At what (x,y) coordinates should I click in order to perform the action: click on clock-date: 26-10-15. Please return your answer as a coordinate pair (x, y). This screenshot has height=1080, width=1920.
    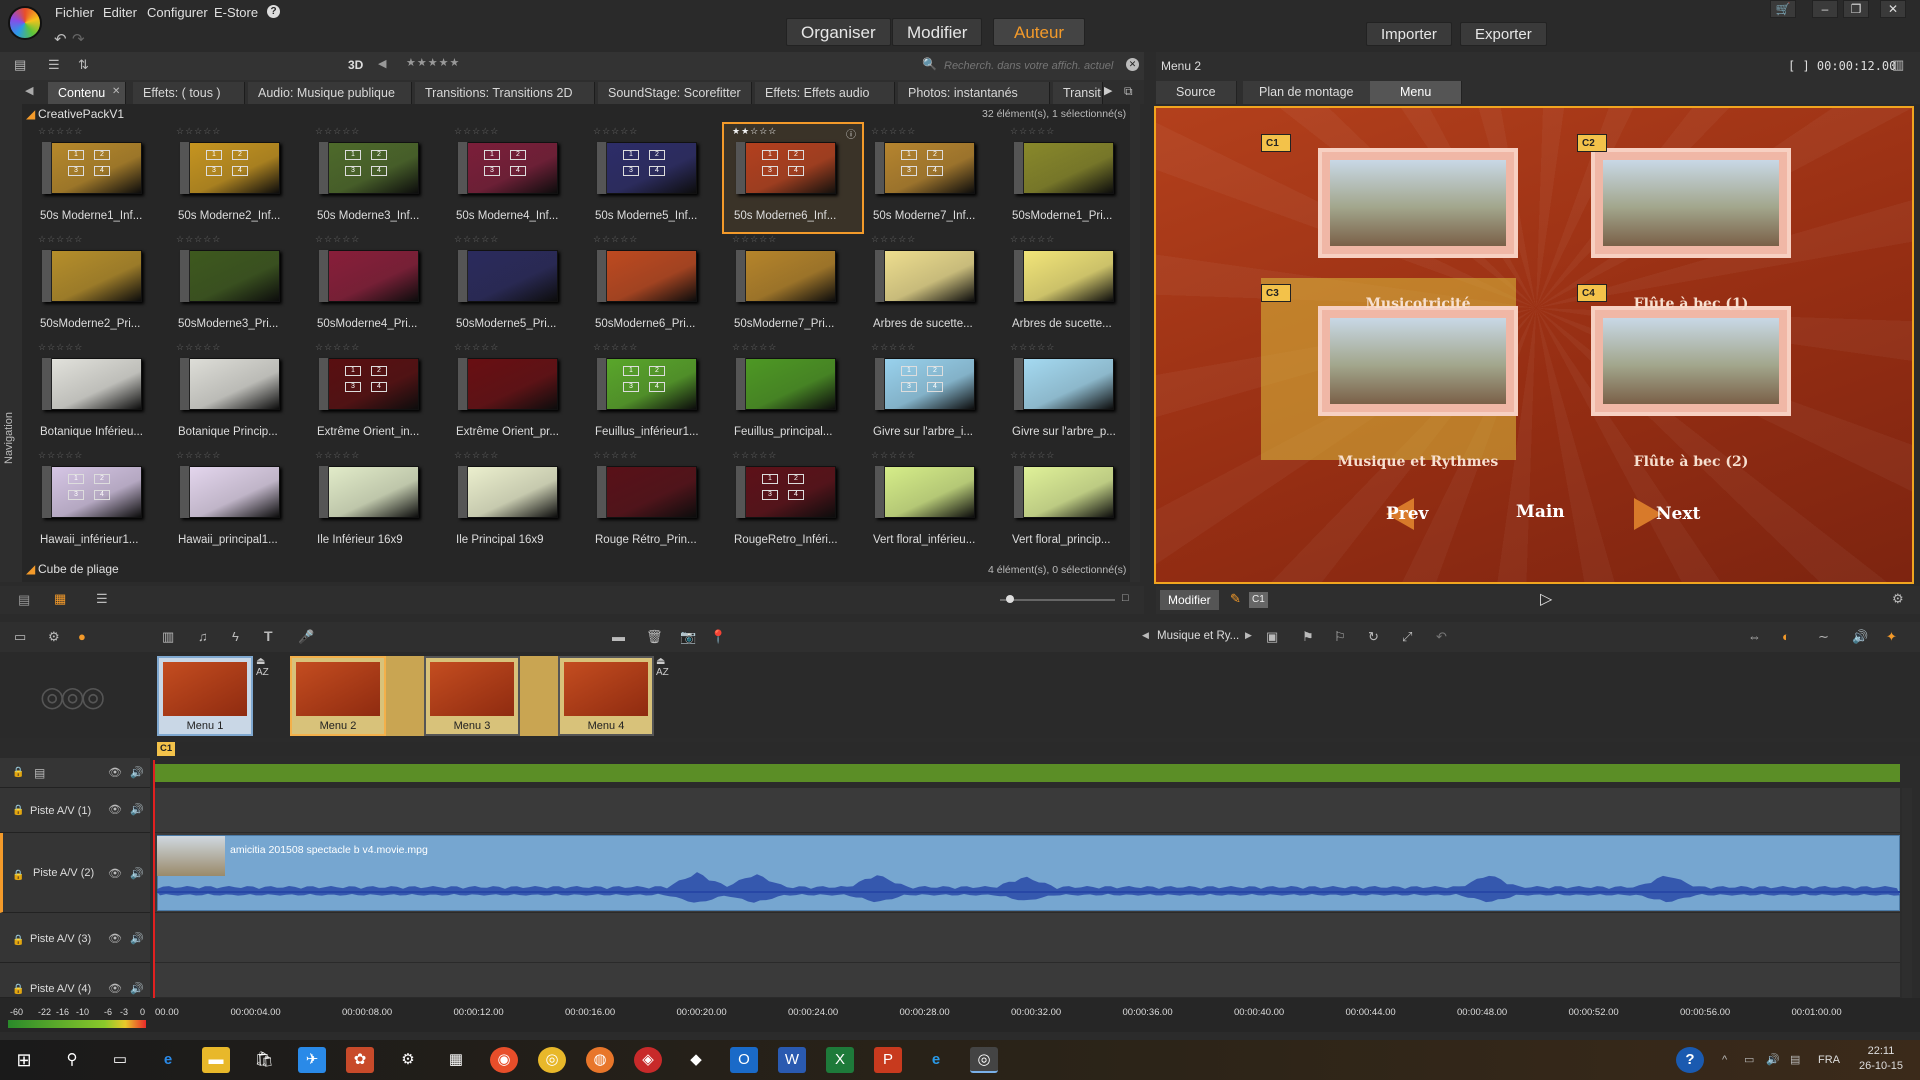
    Looking at the image, I should click on (1881, 1066).